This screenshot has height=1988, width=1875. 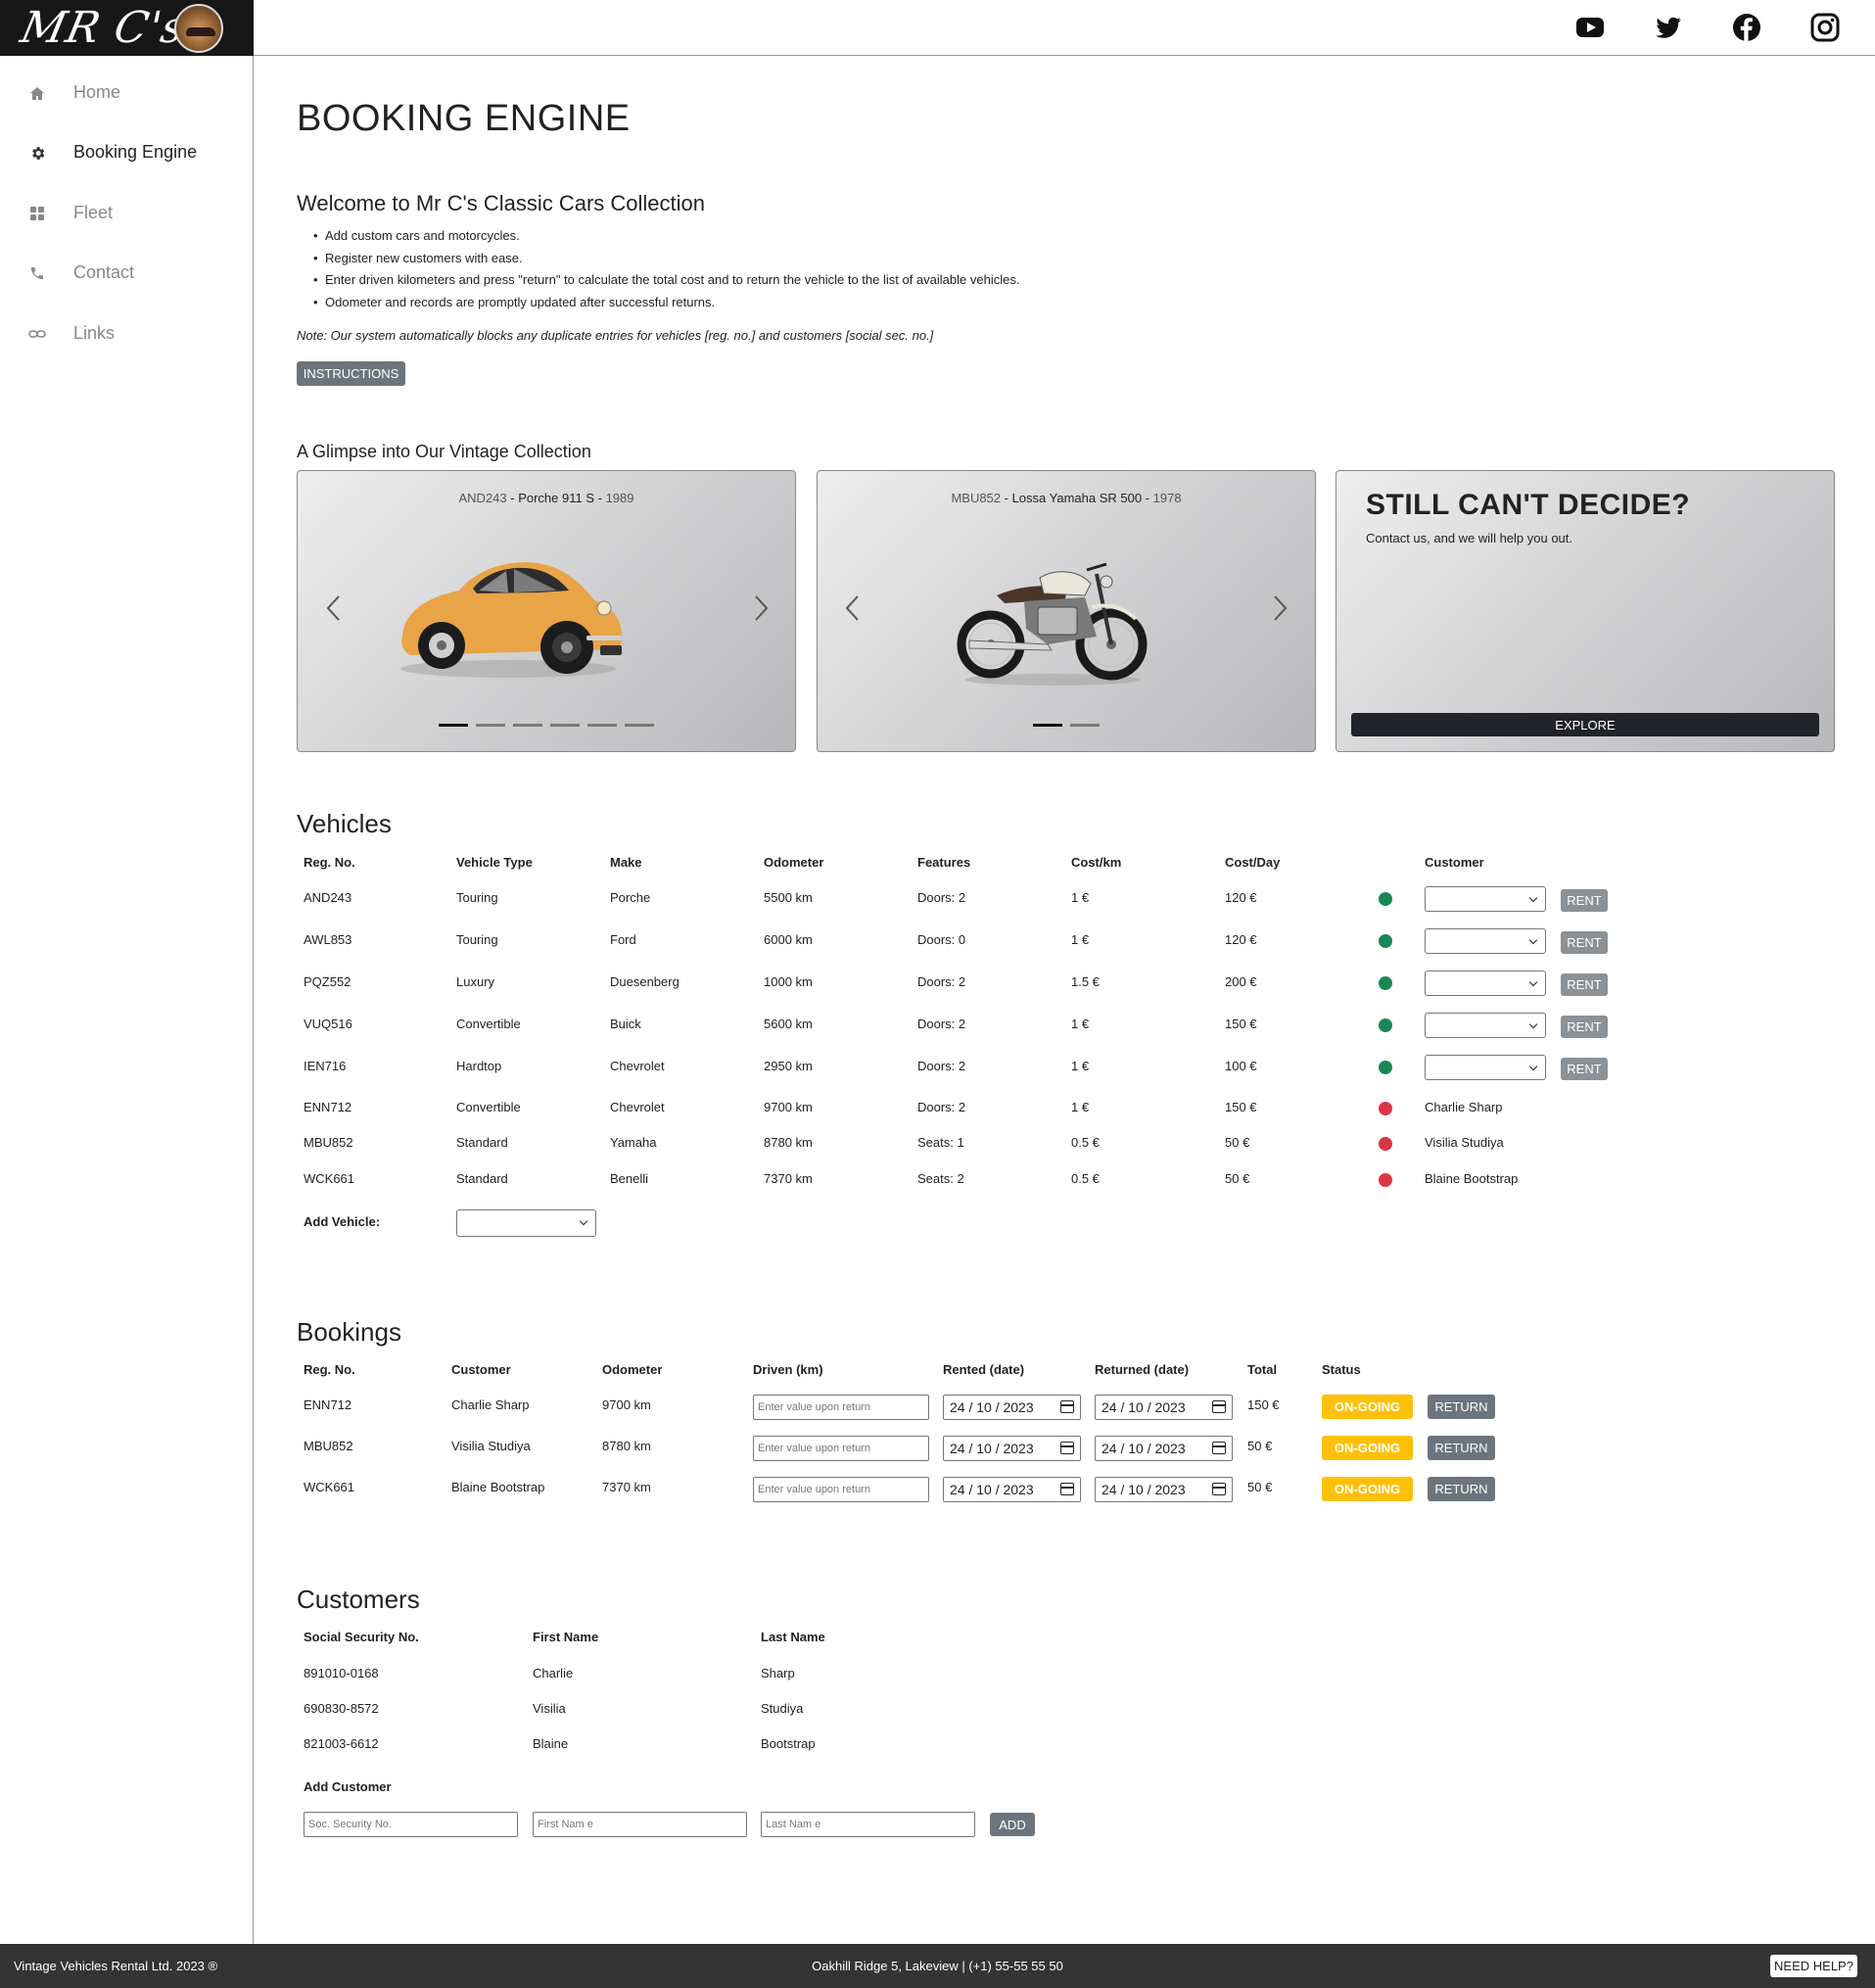 I want to click on first-name-input: First Nam e, so click(x=640, y=1824).